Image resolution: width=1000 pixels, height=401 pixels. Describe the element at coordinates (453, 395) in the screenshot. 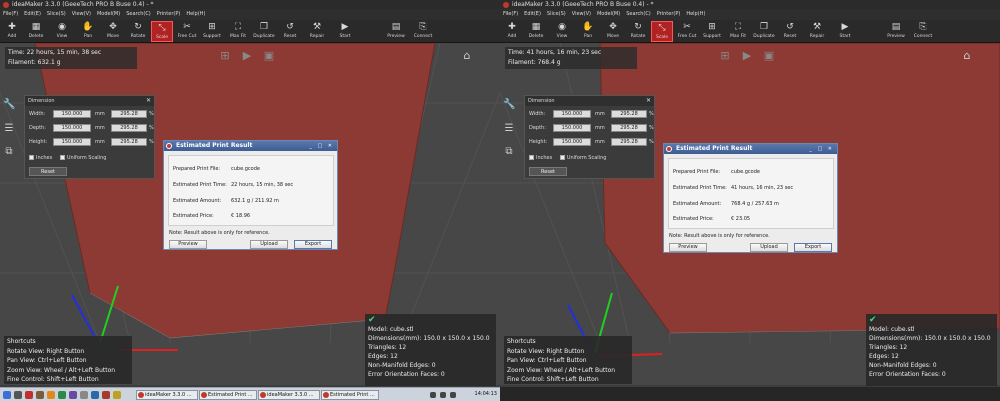

I see `battery-icon` at that location.